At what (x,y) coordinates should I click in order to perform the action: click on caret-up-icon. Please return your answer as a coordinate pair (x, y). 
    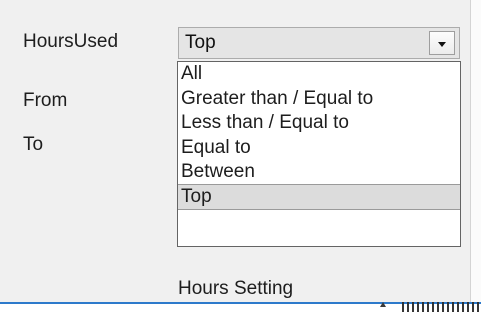
    Looking at the image, I should click on (383, 304).